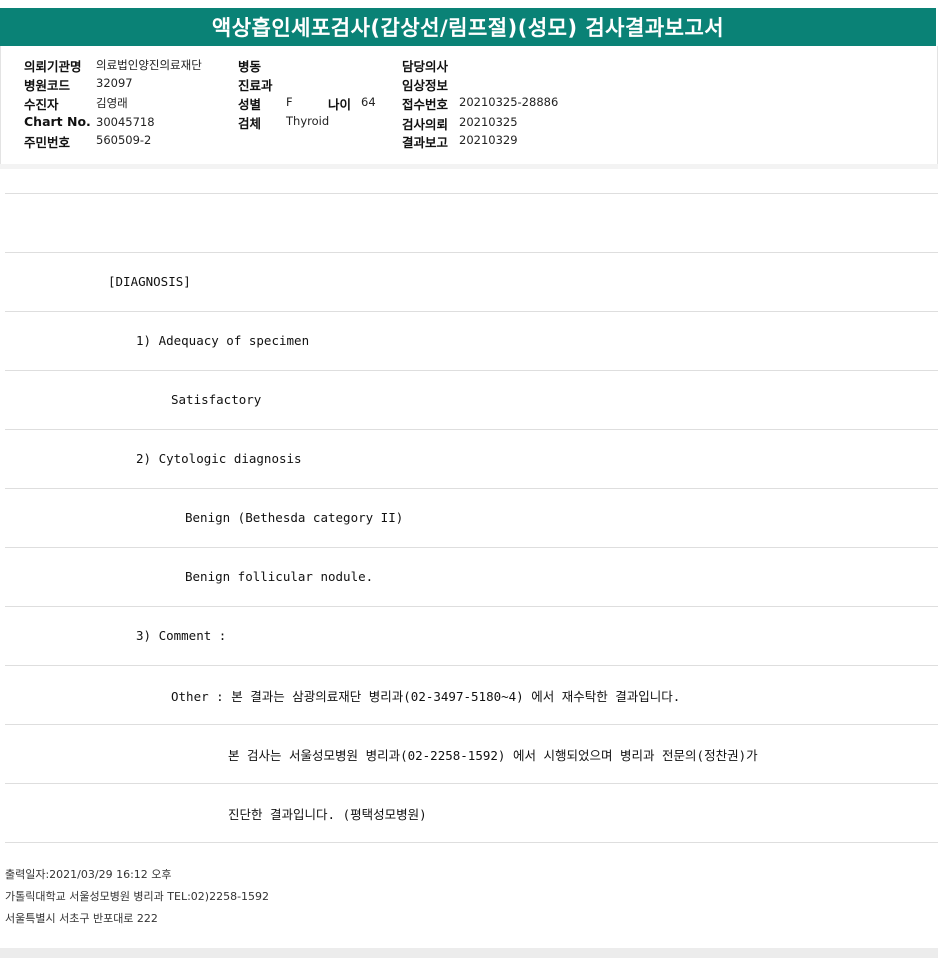 The image size is (938, 958). What do you see at coordinates (88, 874) in the screenshot?
I see `footer-print-date: 출력일자:2021/03/29 16:12 오후` at bounding box center [88, 874].